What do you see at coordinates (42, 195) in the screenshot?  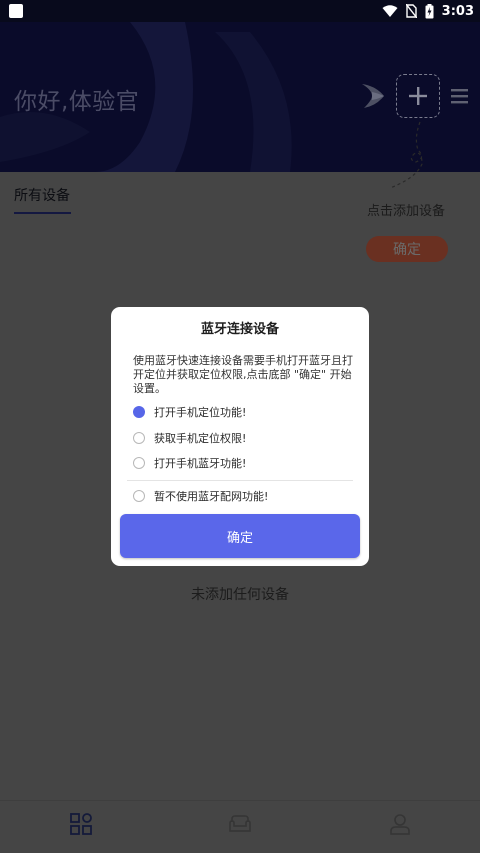 I see `tab-all-devices: 所有设备` at bounding box center [42, 195].